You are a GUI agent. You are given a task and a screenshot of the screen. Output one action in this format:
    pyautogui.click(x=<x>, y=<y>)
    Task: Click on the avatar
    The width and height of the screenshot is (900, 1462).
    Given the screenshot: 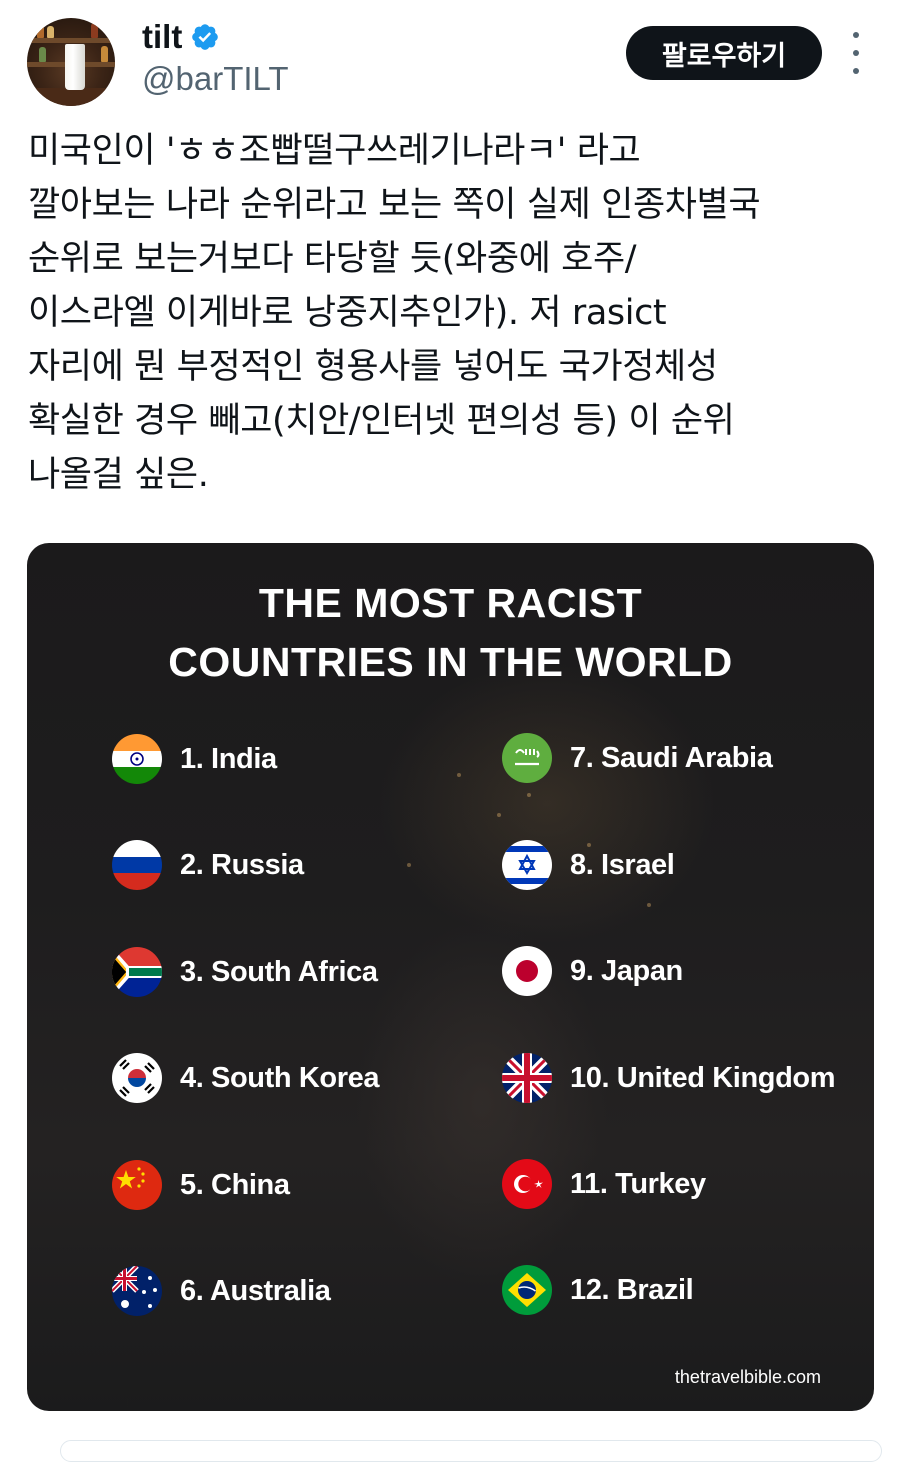 What is the action you would take?
    pyautogui.click(x=71, y=62)
    